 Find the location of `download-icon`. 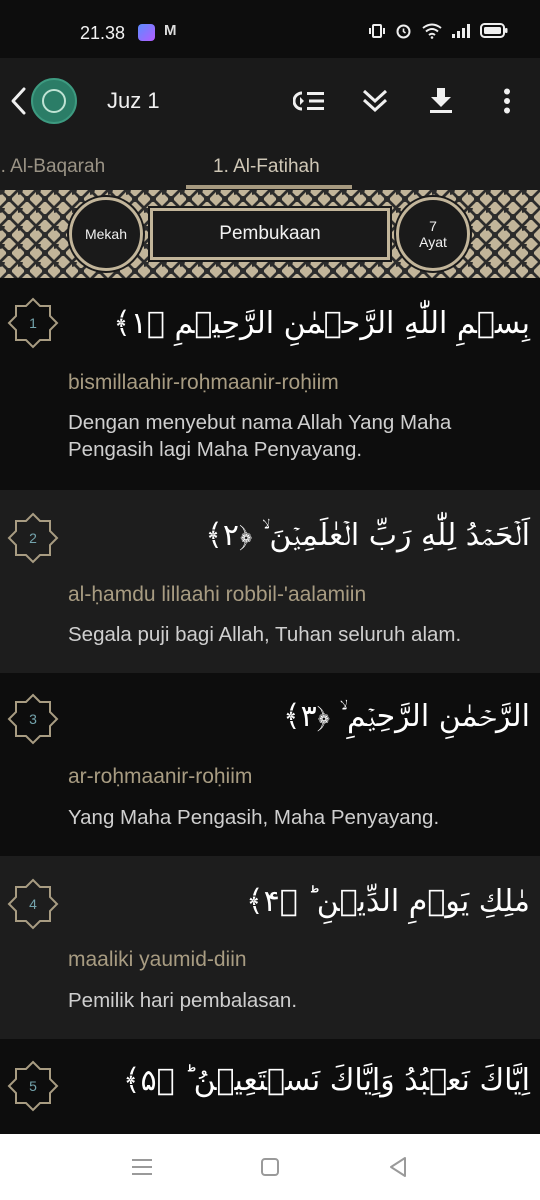

download-icon is located at coordinates (441, 100).